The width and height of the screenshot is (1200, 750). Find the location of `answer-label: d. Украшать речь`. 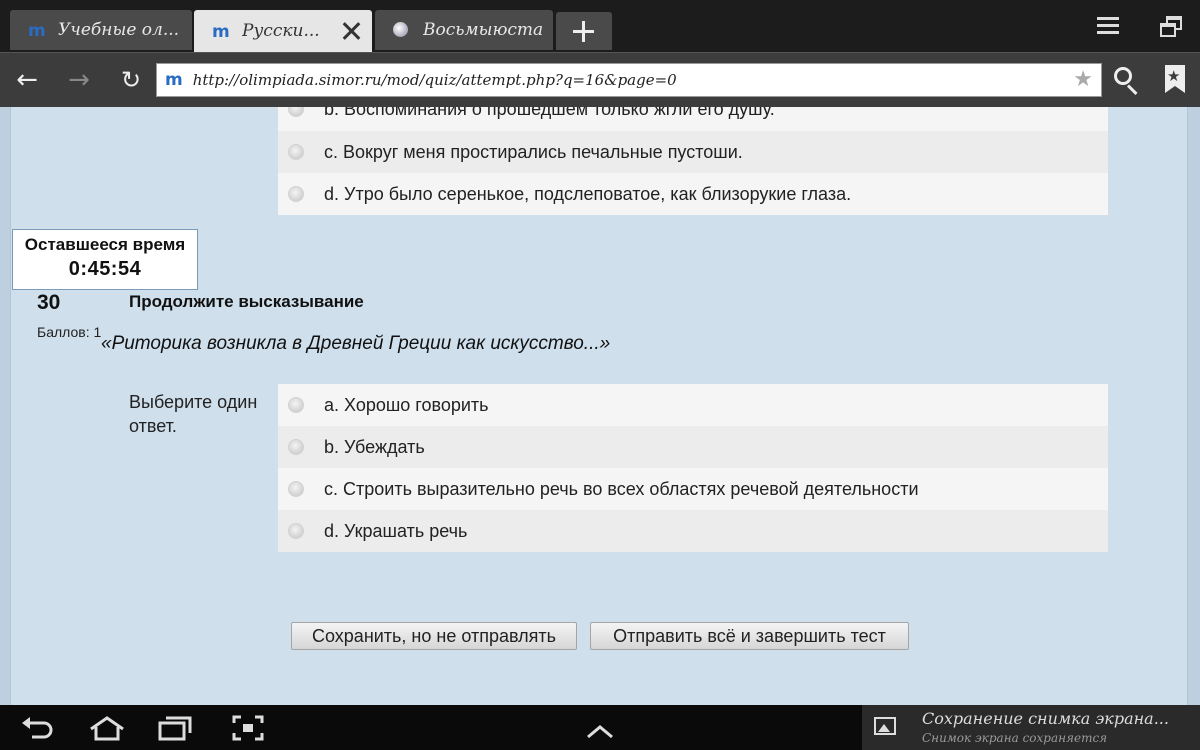

answer-label: d. Украшать речь is located at coordinates (396, 530).